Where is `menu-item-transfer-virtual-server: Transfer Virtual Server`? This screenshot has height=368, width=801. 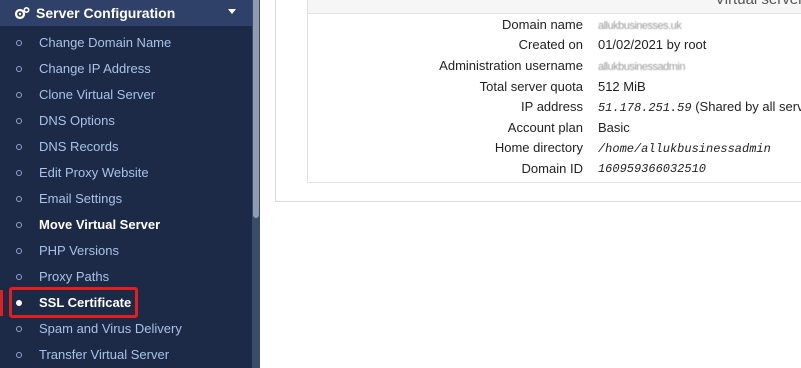 menu-item-transfer-virtual-server: Transfer Virtual Server is located at coordinates (126, 355).